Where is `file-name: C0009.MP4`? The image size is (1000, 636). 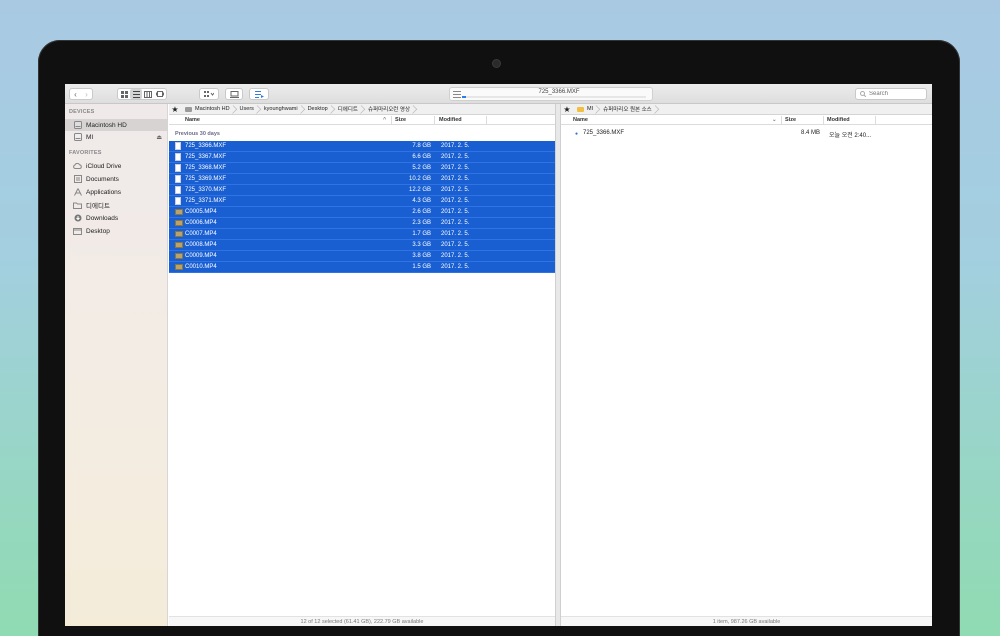 file-name: C0009.MP4 is located at coordinates (201, 256).